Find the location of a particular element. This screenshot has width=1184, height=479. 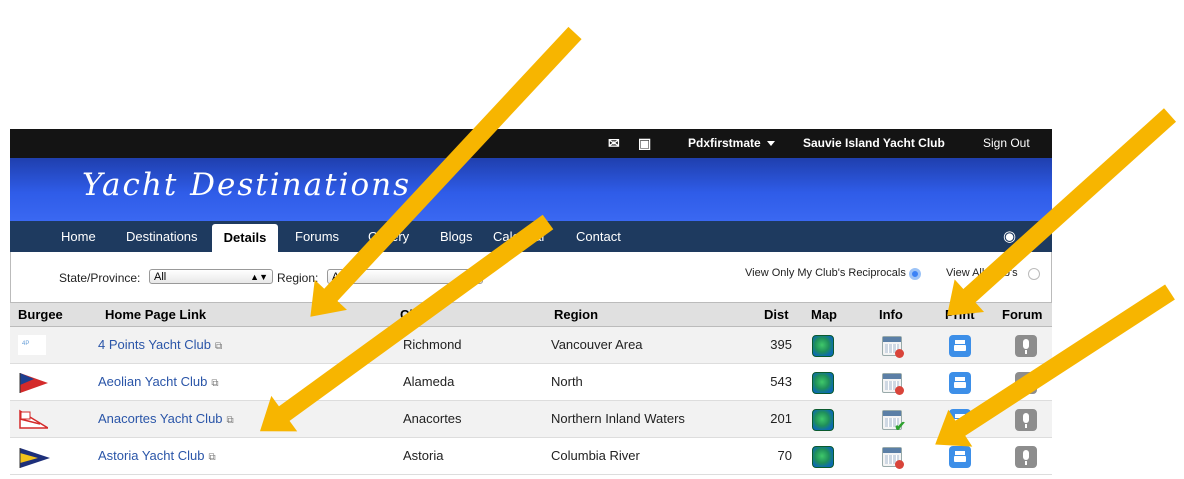

club-link: Astoria Yacht Club ⧉ is located at coordinates (157, 456).